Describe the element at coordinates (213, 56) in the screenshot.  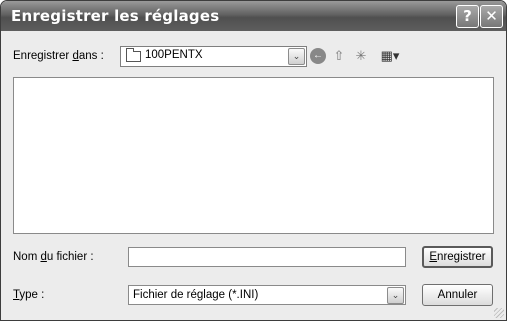
I see `save-in-combobox: 100PENTX ⌄` at that location.